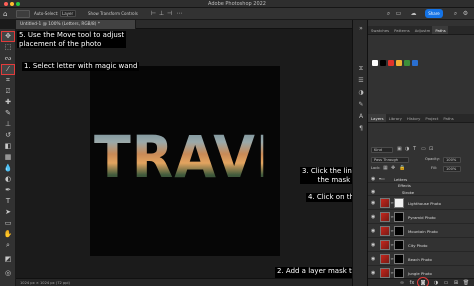 The height and width of the screenshot is (286, 474). I want to click on zoom-icon: ⌕, so click(8, 245).